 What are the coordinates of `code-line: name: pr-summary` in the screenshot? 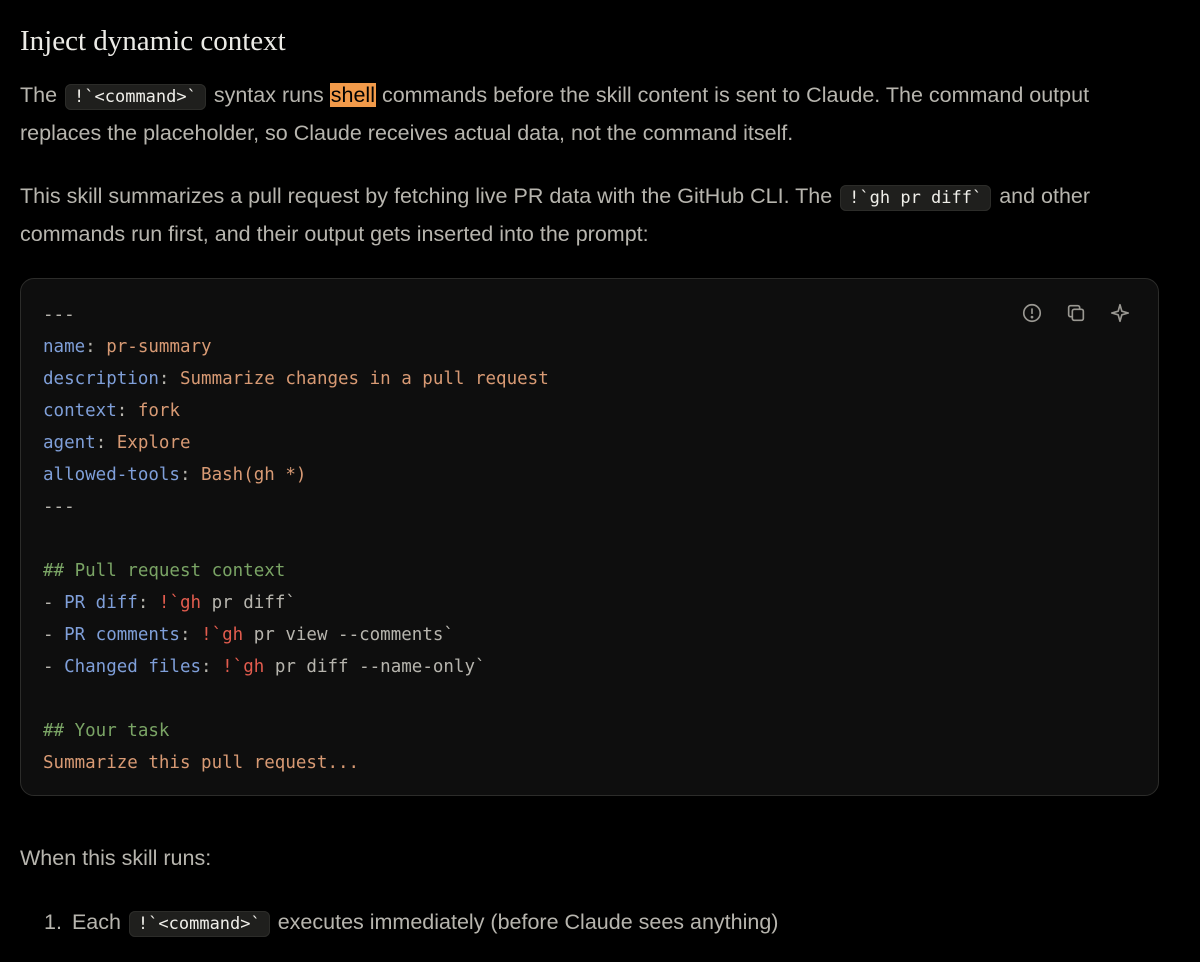 It's located at (127, 347).